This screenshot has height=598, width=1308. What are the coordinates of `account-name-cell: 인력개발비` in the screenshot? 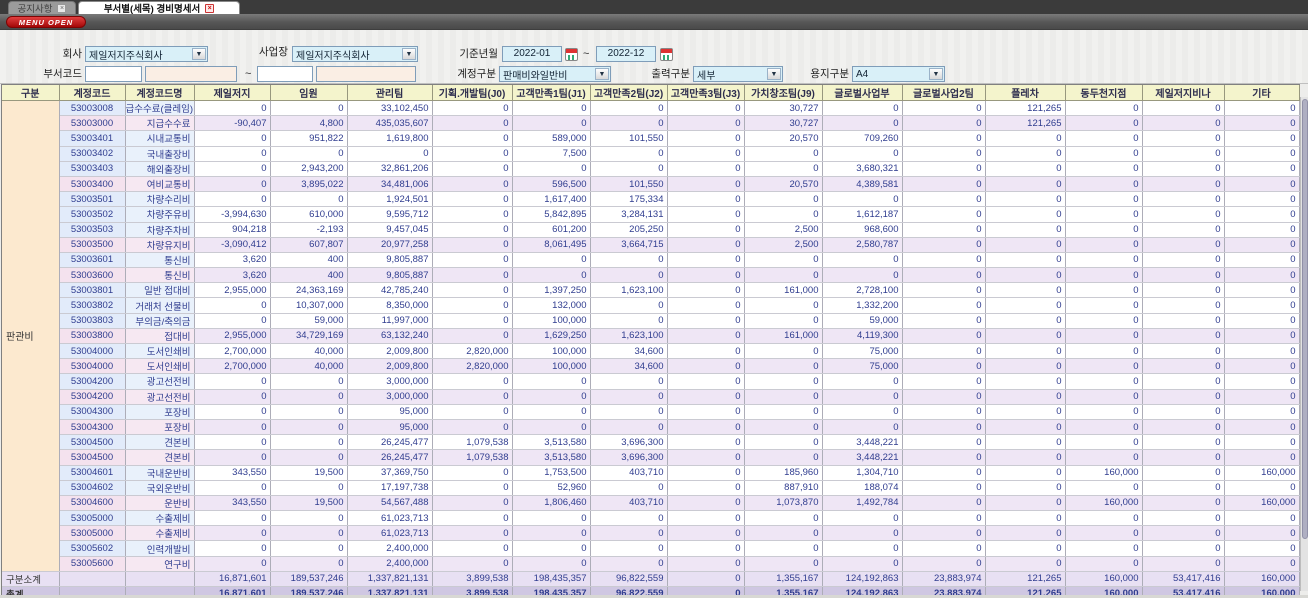 It's located at (160, 548).